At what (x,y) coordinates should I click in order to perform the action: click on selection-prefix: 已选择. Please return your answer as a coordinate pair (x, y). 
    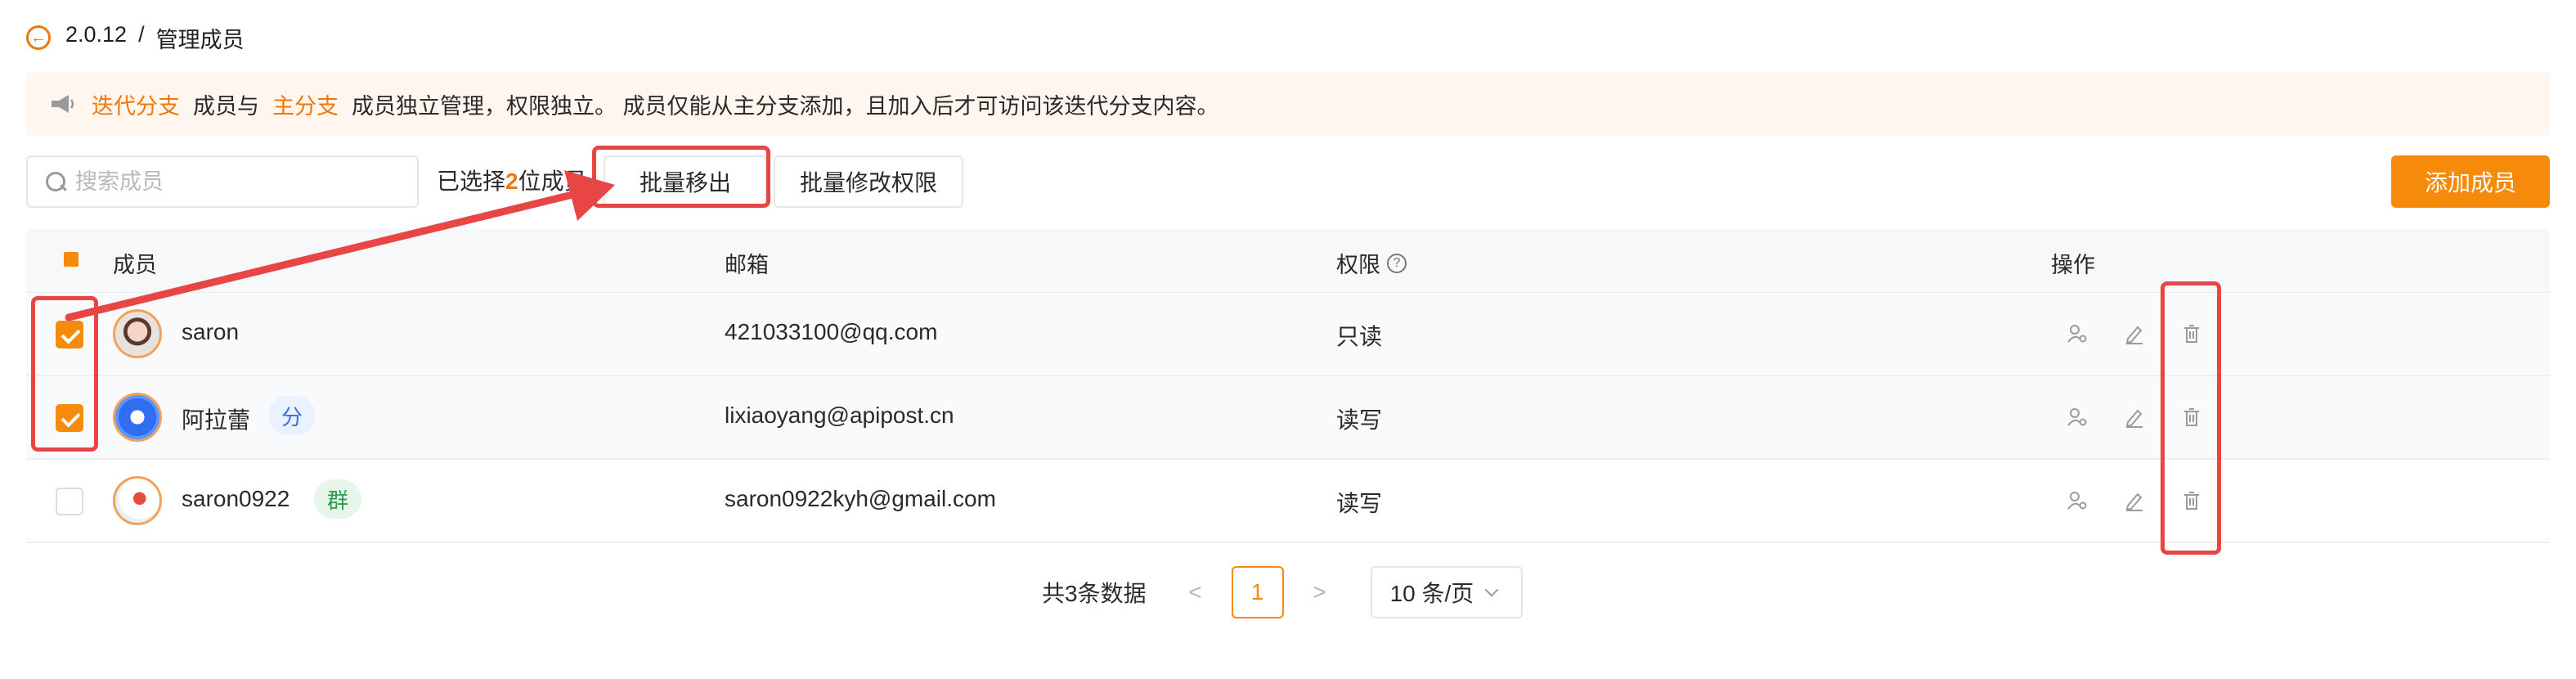
    Looking at the image, I should click on (471, 182).